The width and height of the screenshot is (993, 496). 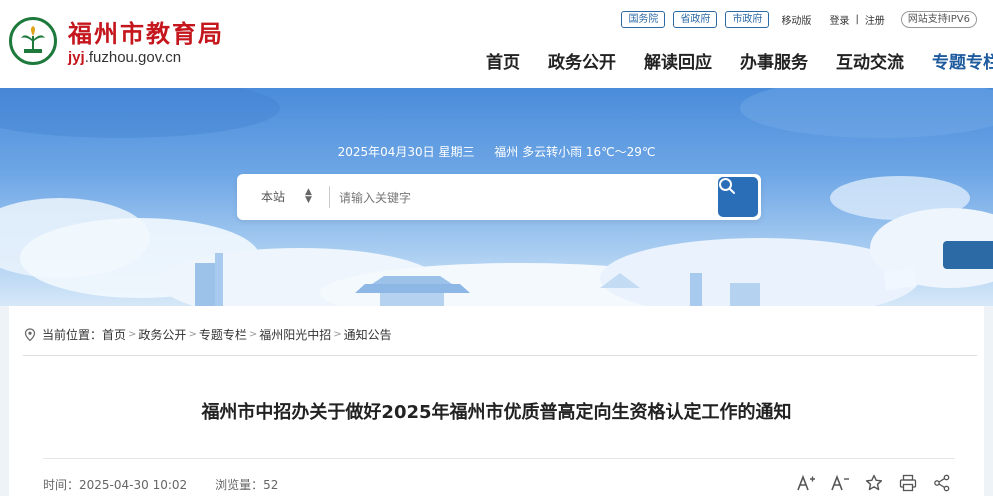 I want to click on view-count-label: 浏览量：, so click(x=239, y=485).